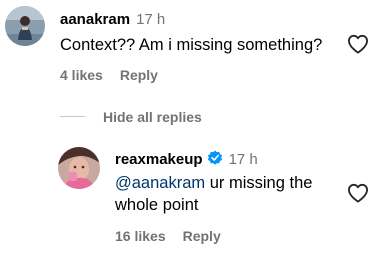 This screenshot has height=262, width=384. I want to click on comment2-meta: 16 likes Reply, so click(168, 236).